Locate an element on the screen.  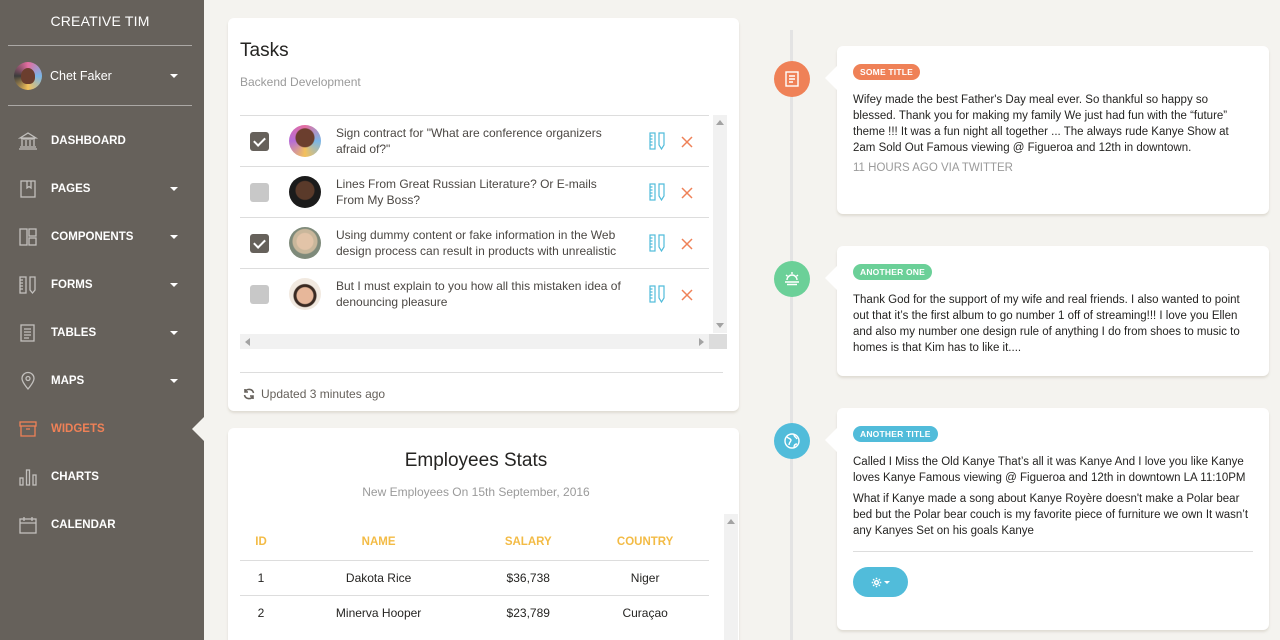
pin-icon is located at coordinates (28, 381).